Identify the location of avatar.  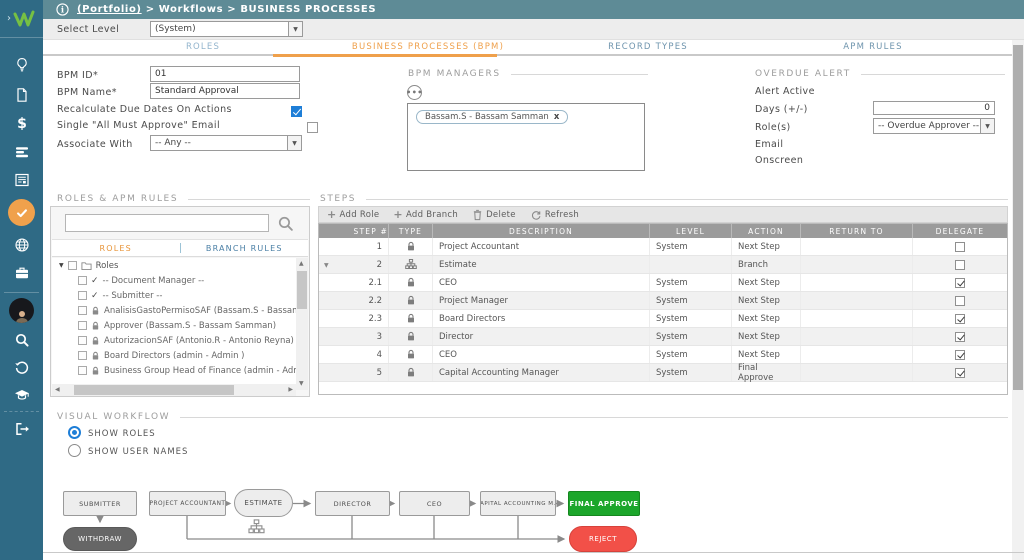
(21, 310).